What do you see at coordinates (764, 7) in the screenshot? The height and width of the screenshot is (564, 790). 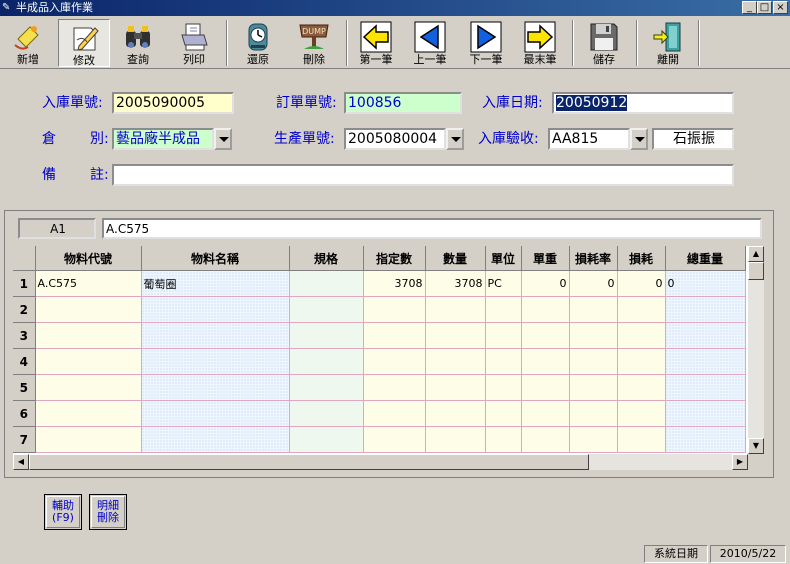 I see `maximize-button: □` at bounding box center [764, 7].